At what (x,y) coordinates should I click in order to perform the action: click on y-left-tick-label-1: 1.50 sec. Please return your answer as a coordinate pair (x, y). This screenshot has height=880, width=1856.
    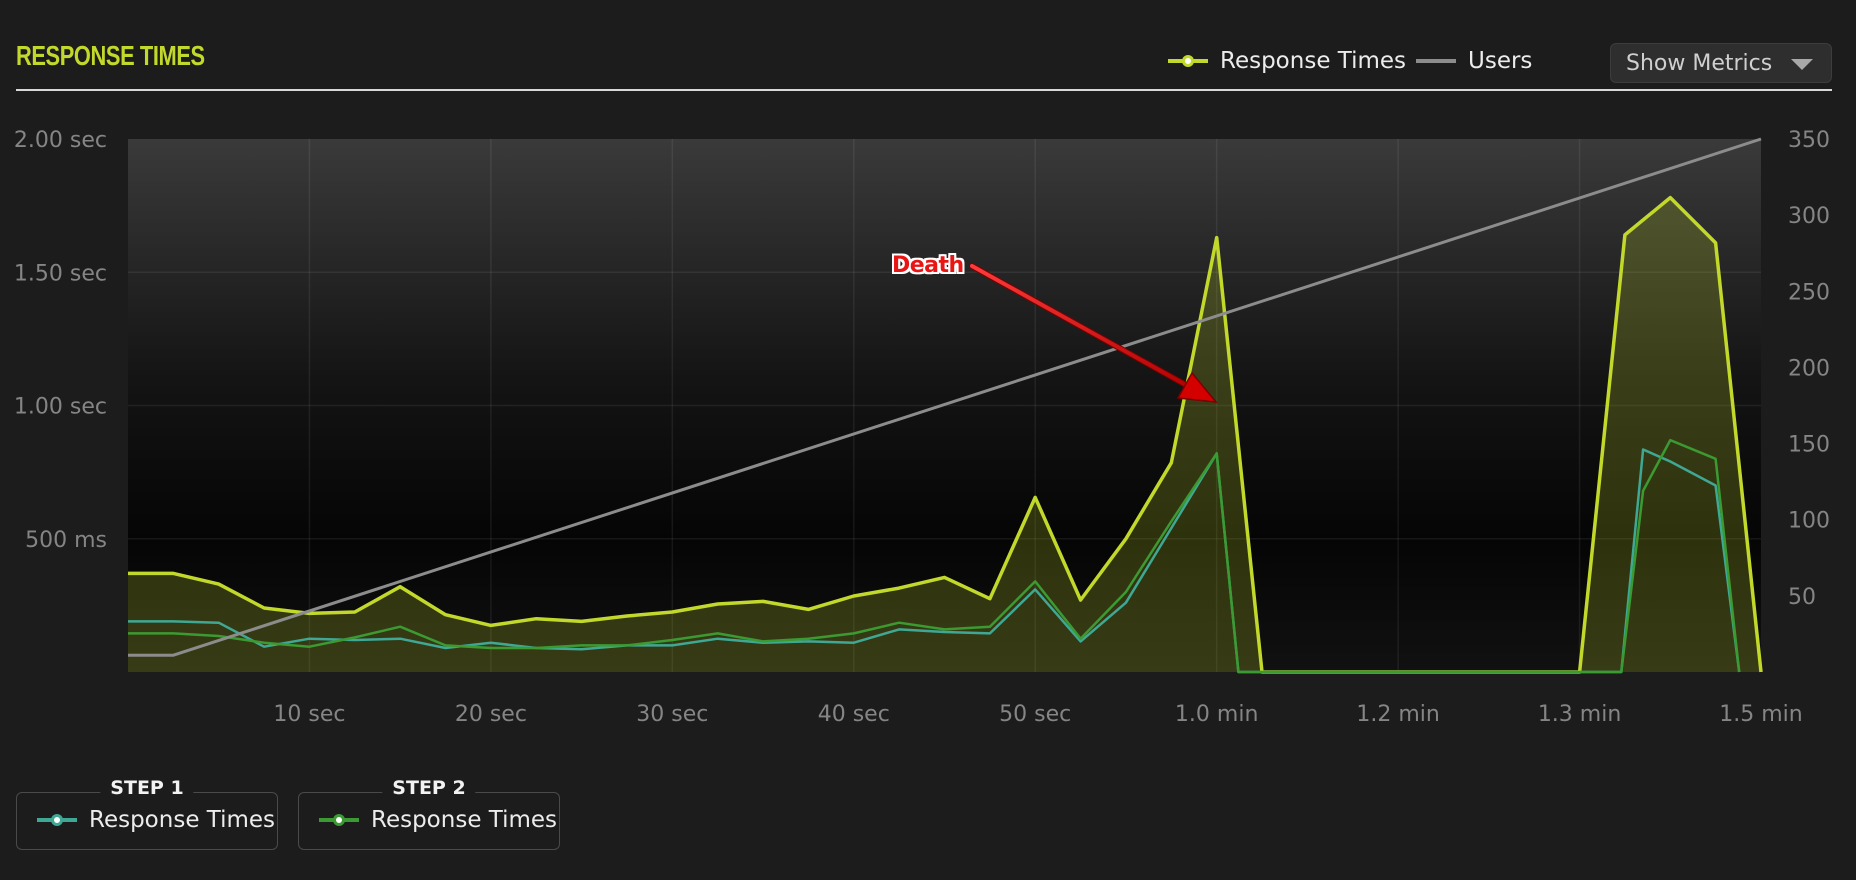
    Looking at the image, I should click on (60, 273).